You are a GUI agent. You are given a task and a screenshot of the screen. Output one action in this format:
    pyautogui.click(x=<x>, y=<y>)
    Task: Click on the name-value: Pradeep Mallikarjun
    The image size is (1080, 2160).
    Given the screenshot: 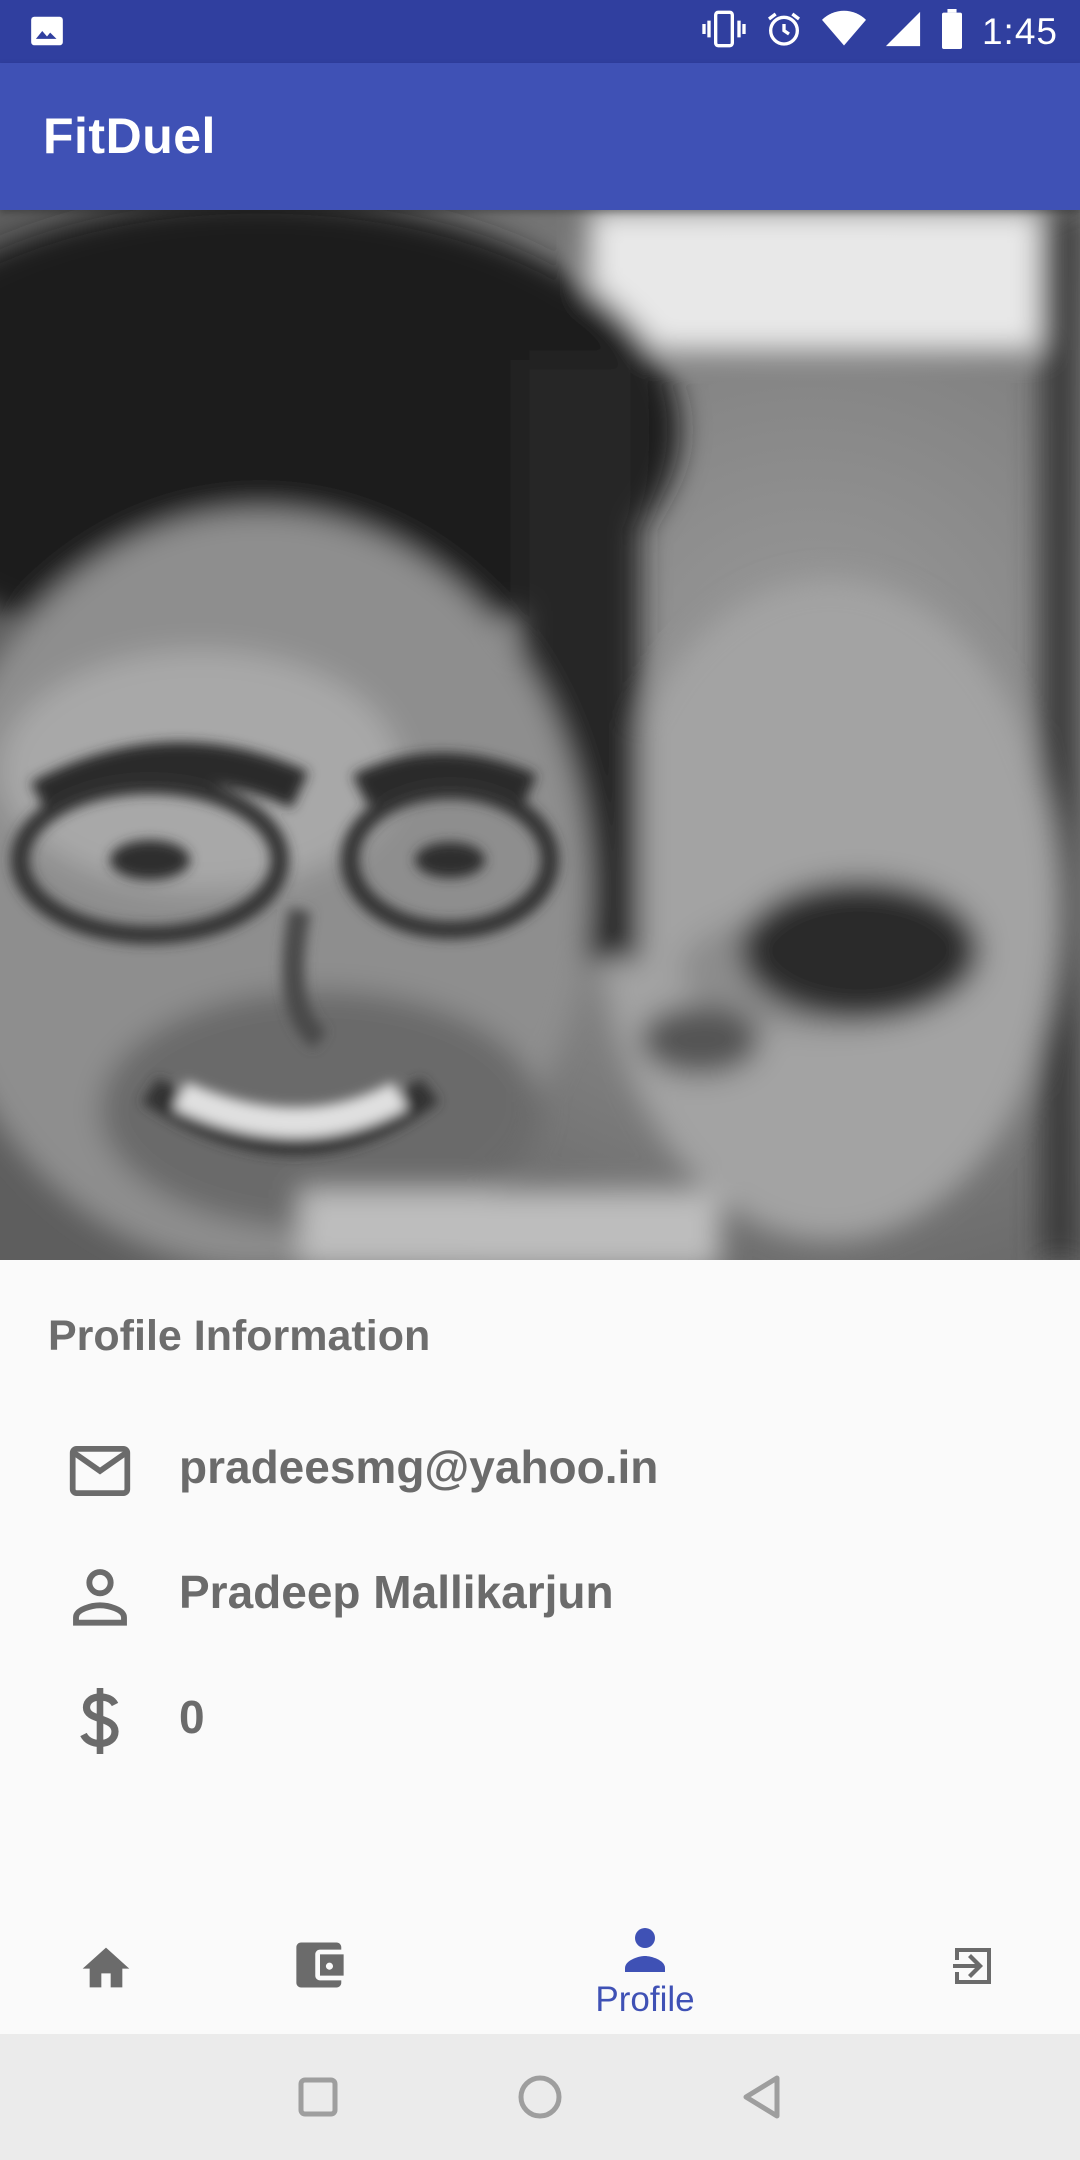 What is the action you would take?
    pyautogui.click(x=396, y=1592)
    